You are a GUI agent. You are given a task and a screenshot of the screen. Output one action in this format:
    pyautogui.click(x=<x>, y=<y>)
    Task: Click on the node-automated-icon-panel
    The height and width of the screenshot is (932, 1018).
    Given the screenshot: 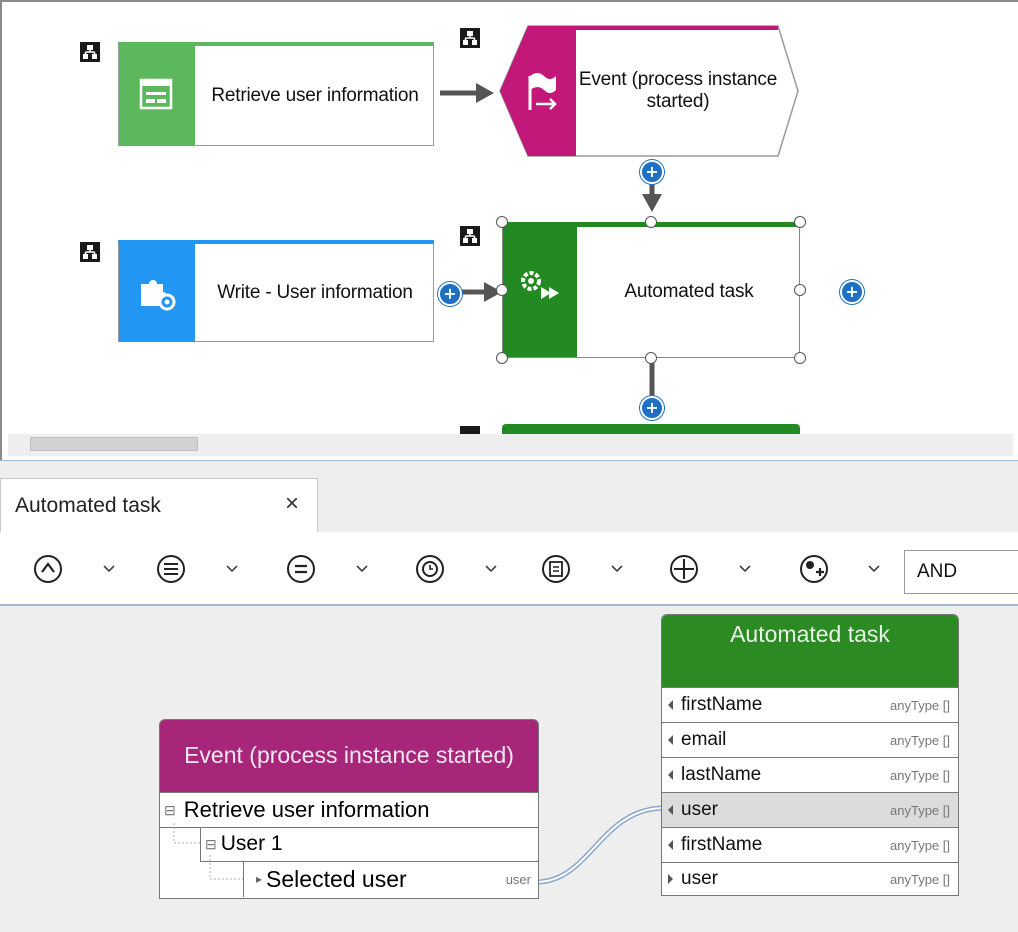 What is the action you would take?
    pyautogui.click(x=540, y=292)
    